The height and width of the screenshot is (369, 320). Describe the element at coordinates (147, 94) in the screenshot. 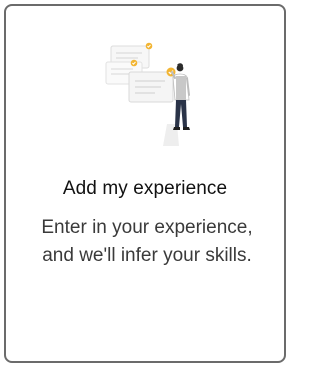

I see `person-with-documents-illustration` at that location.